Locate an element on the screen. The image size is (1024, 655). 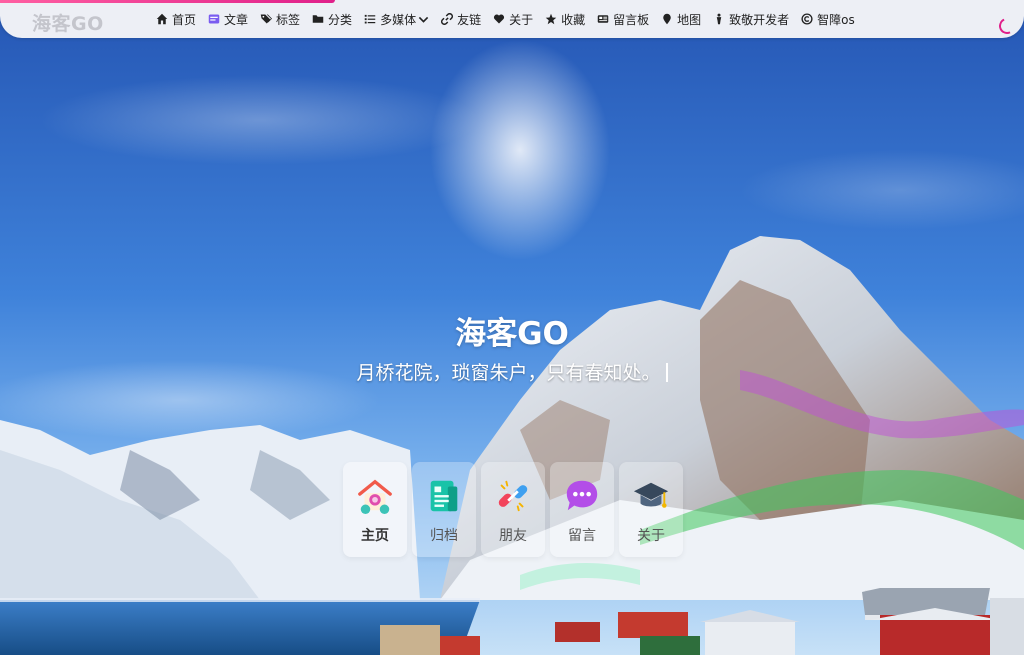
nav-label: 关于 is located at coordinates (521, 19).